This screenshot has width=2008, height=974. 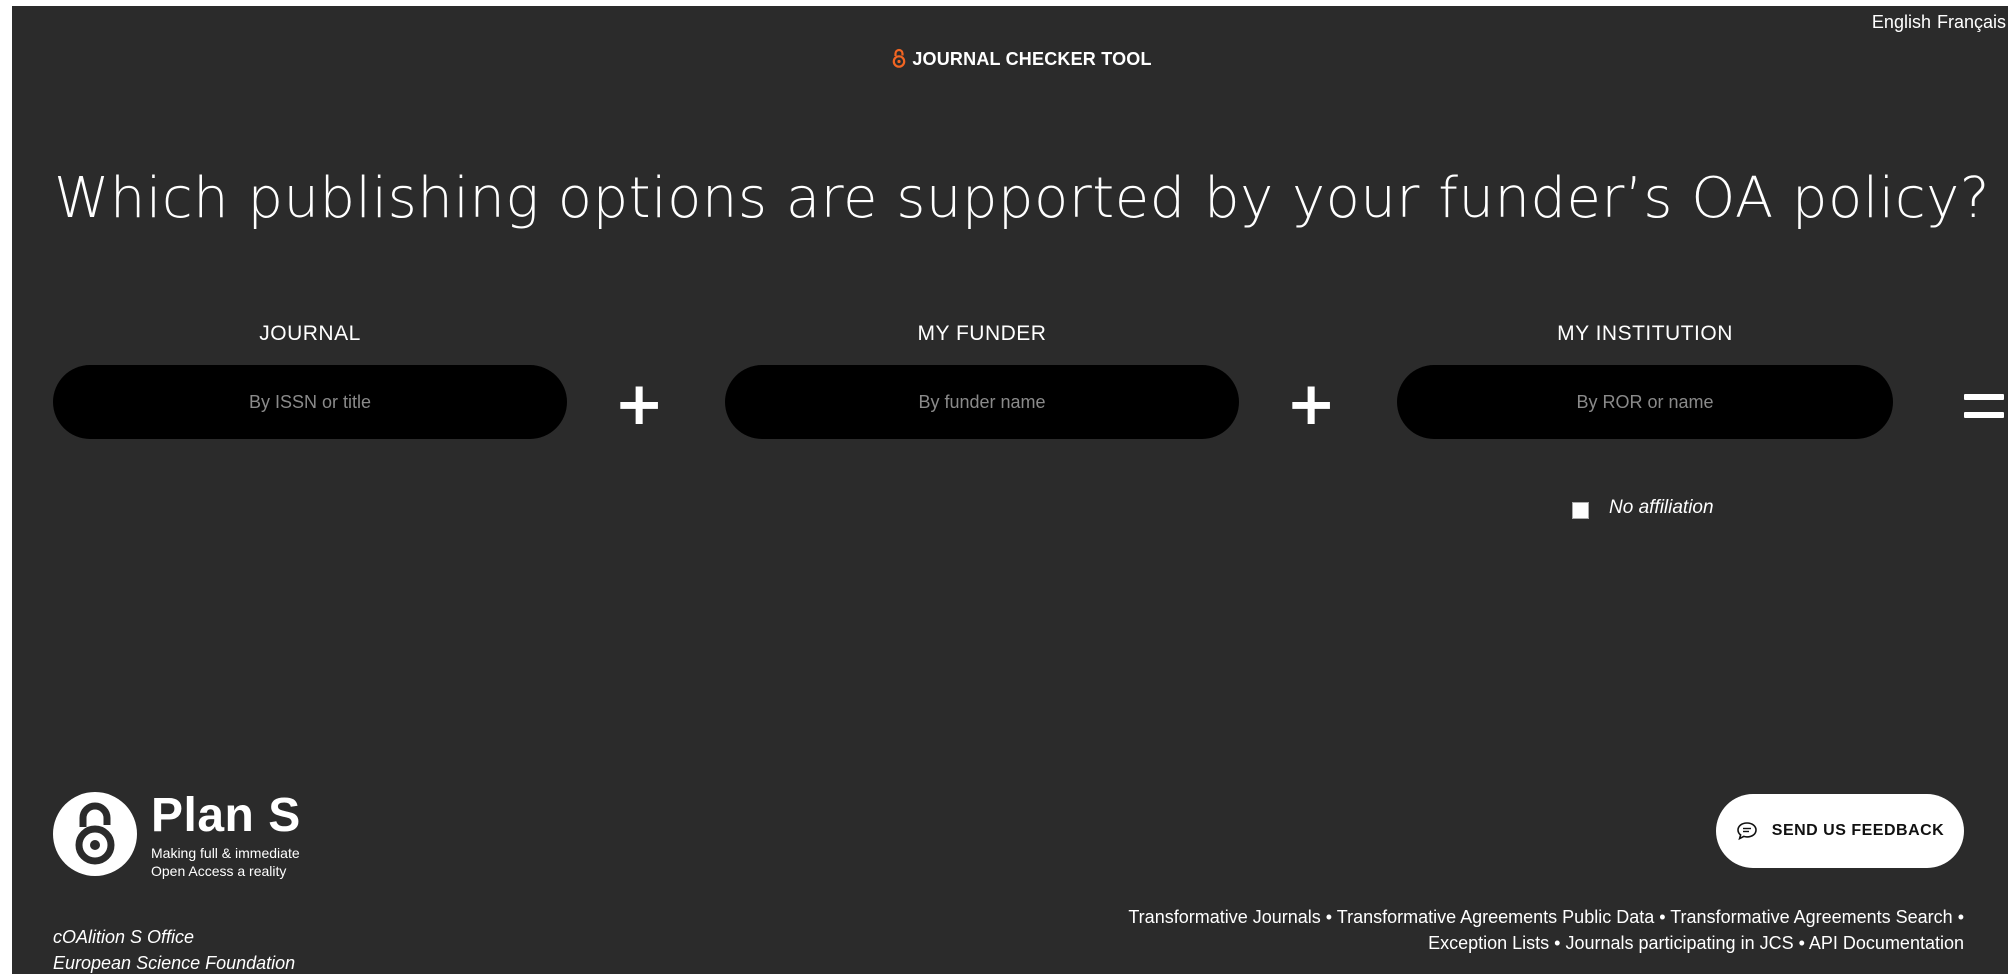 What do you see at coordinates (982, 333) in the screenshot?
I see `funder-label: MY FUNDER` at bounding box center [982, 333].